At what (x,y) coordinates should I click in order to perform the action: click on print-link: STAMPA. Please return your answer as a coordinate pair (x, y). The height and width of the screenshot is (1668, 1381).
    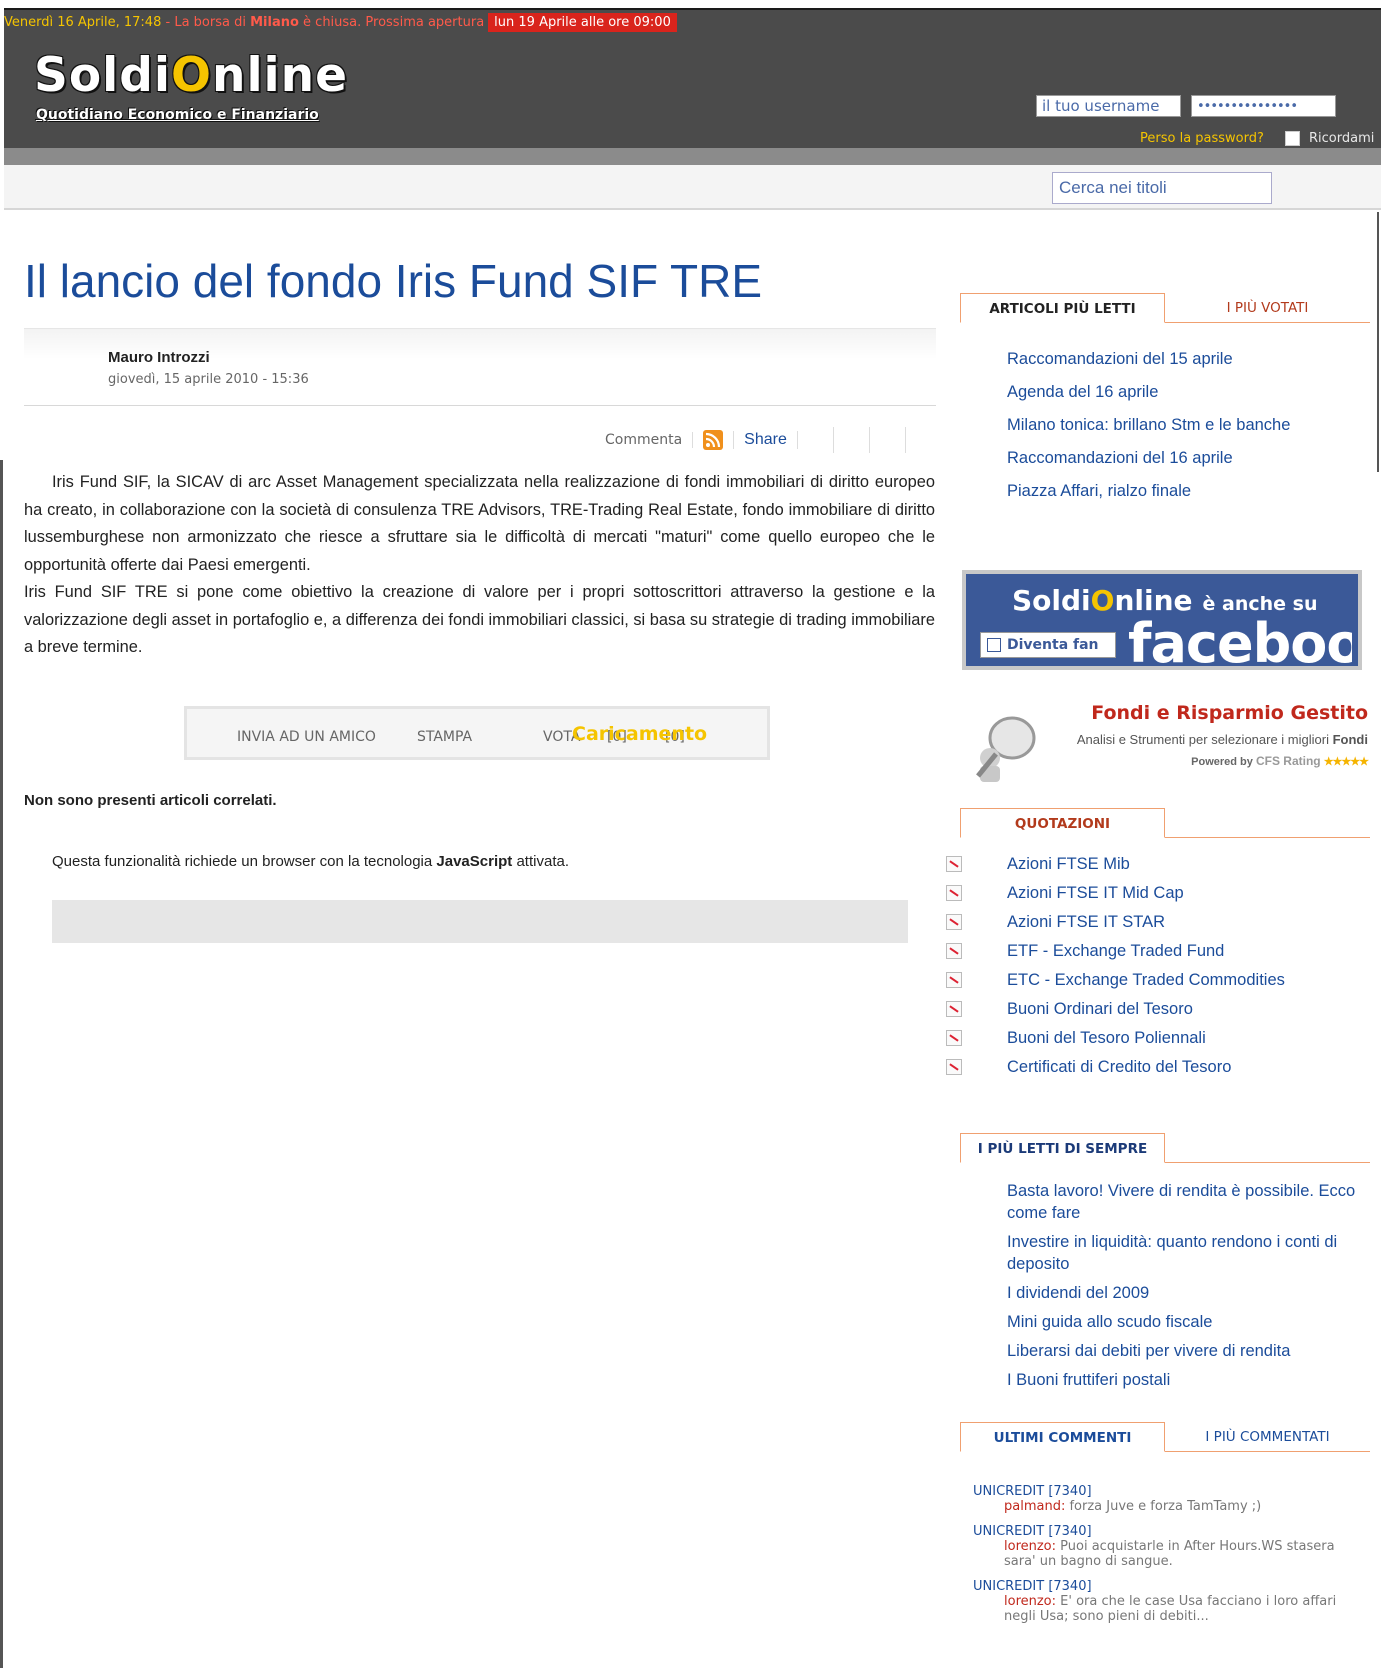
    Looking at the image, I should click on (444, 737).